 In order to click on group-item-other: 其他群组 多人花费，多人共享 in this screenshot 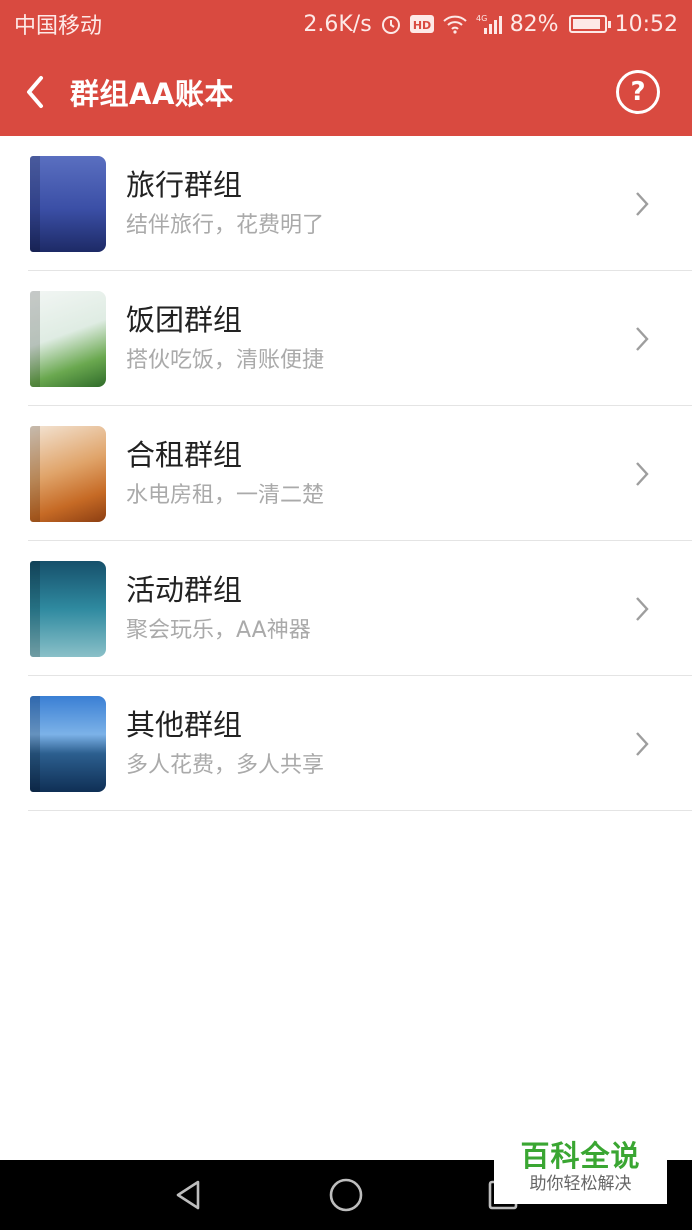, I will do `click(346, 743)`.